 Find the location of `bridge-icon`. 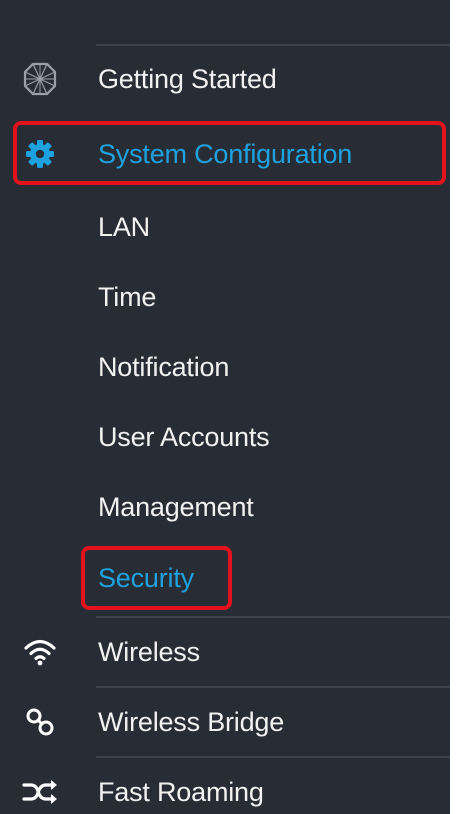

bridge-icon is located at coordinates (40, 722).